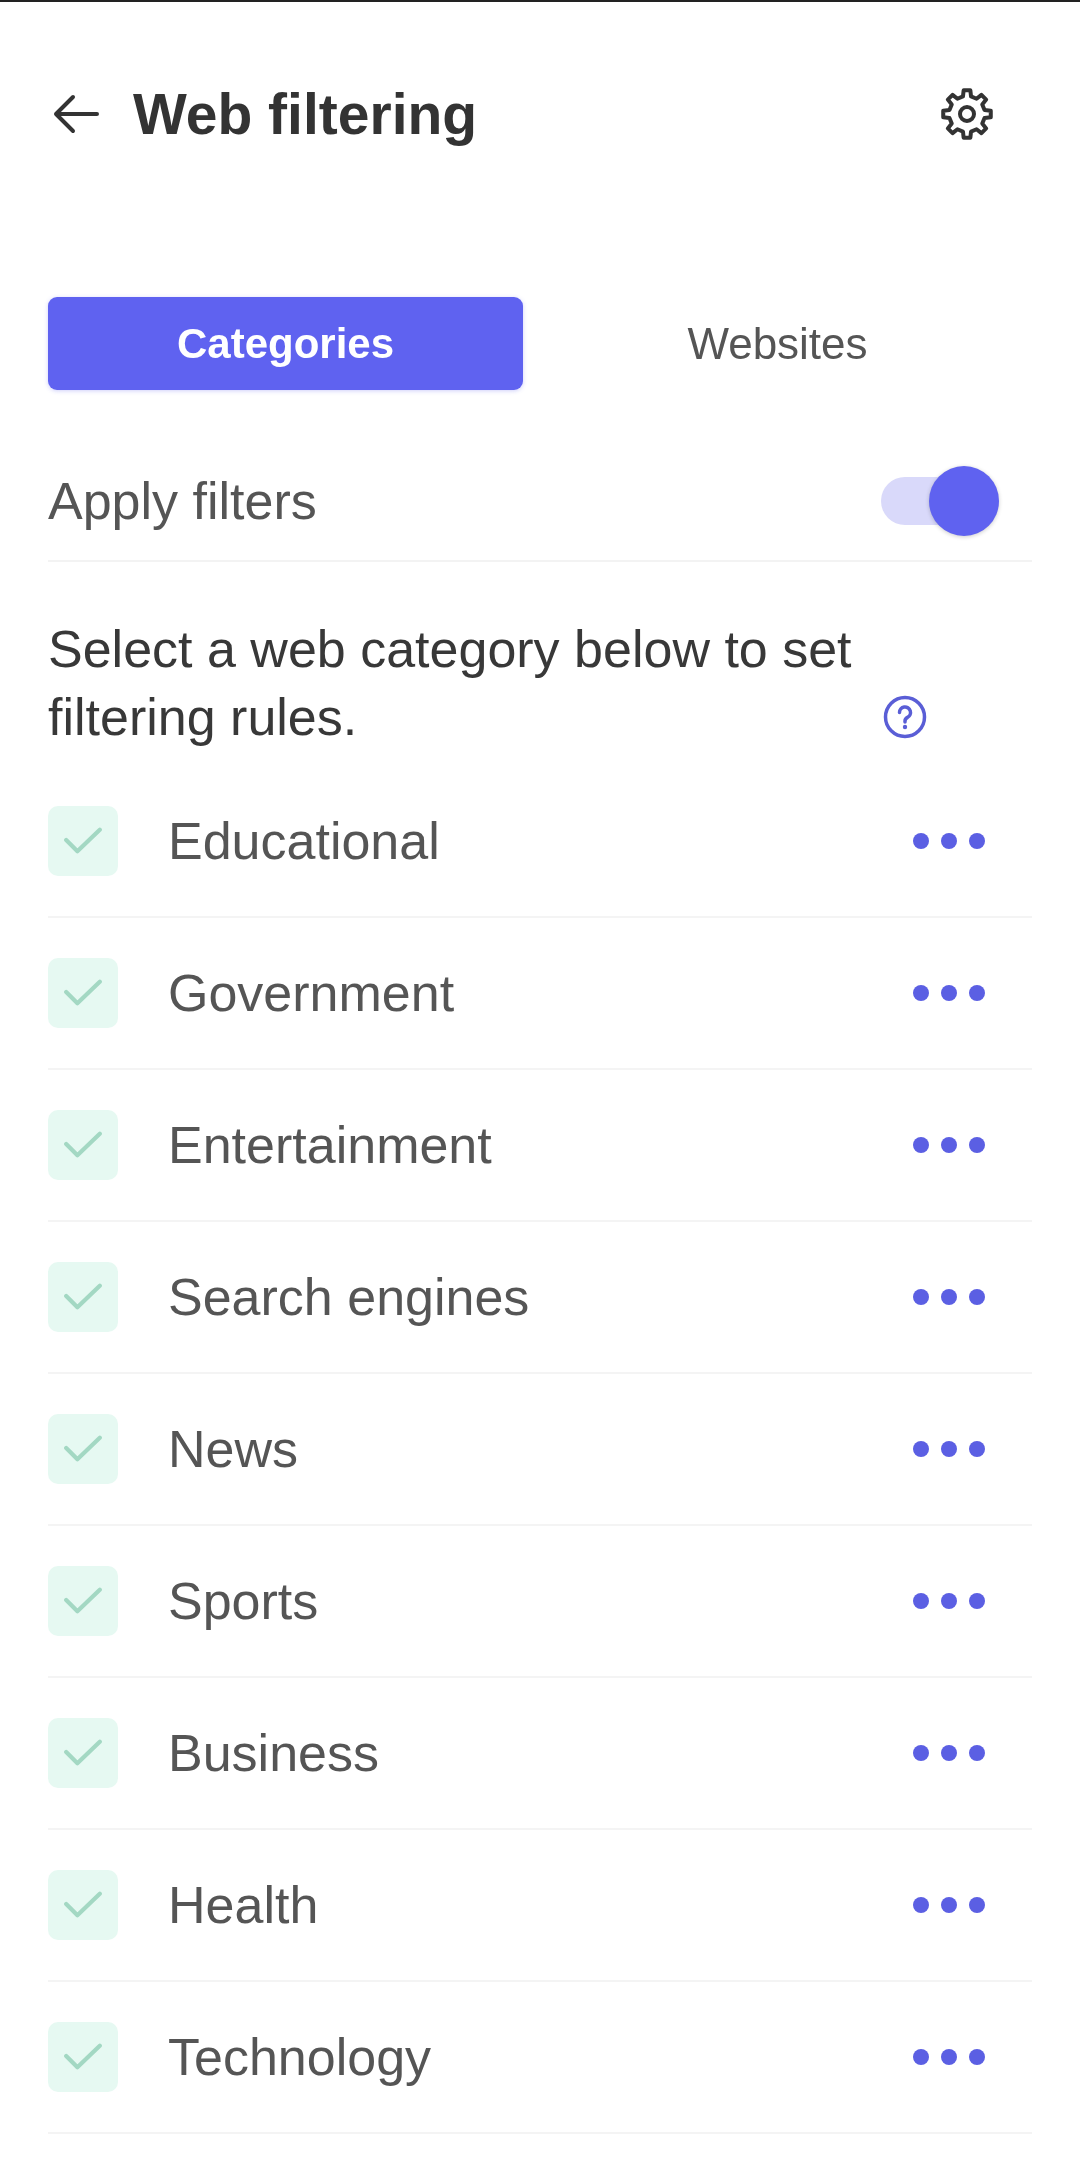 The height and width of the screenshot is (2177, 1080). What do you see at coordinates (940, 501) in the screenshot?
I see `toggle-switch` at bounding box center [940, 501].